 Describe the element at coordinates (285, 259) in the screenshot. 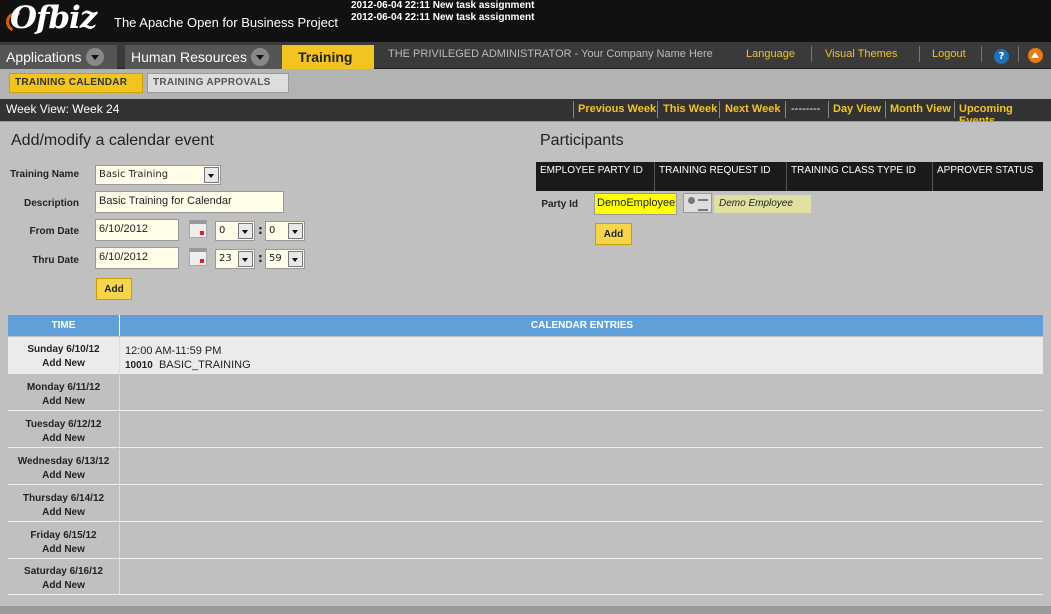

I see `thru-minute-select: 59` at that location.